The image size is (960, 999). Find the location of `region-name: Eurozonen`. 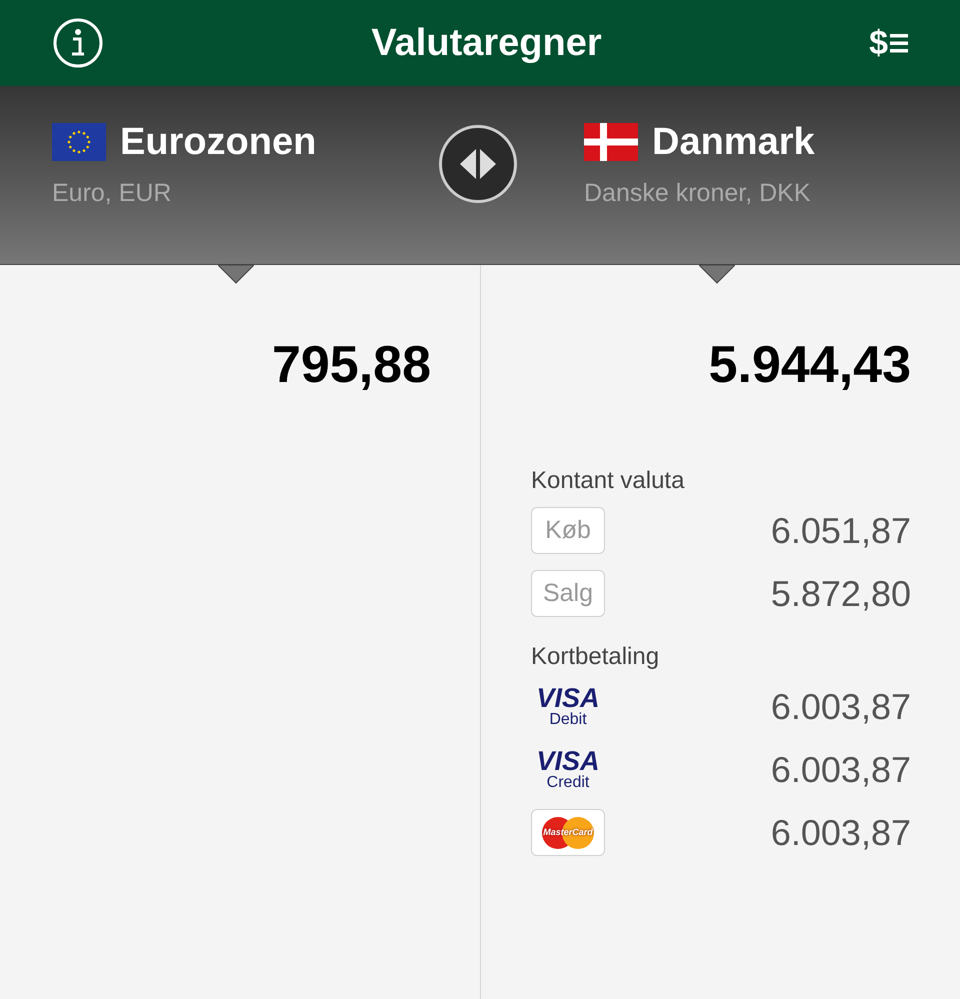

region-name: Eurozonen is located at coordinates (218, 142).